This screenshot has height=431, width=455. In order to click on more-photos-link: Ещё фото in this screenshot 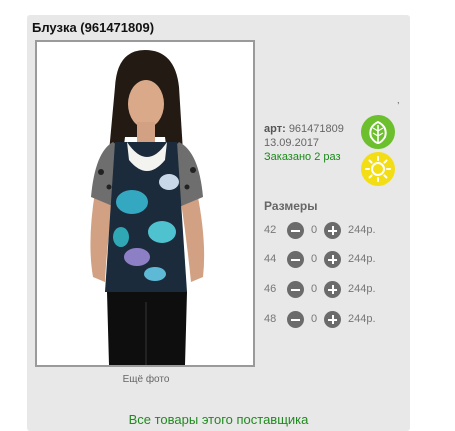, I will do `click(146, 379)`.